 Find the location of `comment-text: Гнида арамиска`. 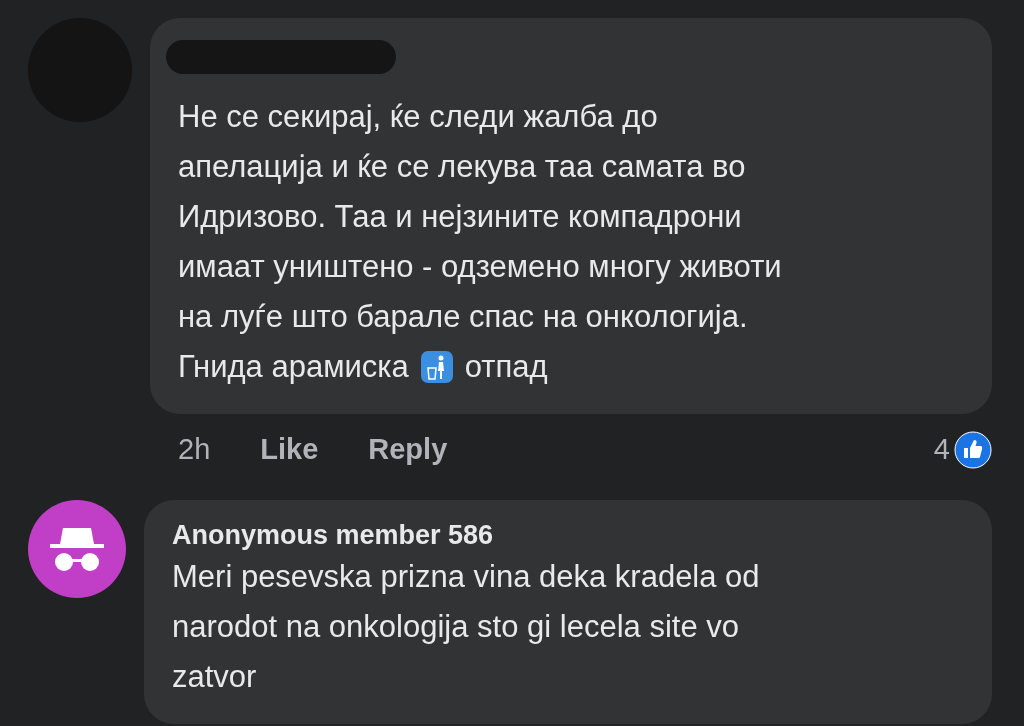

comment-text: Гнида арамиска is located at coordinates (293, 367).